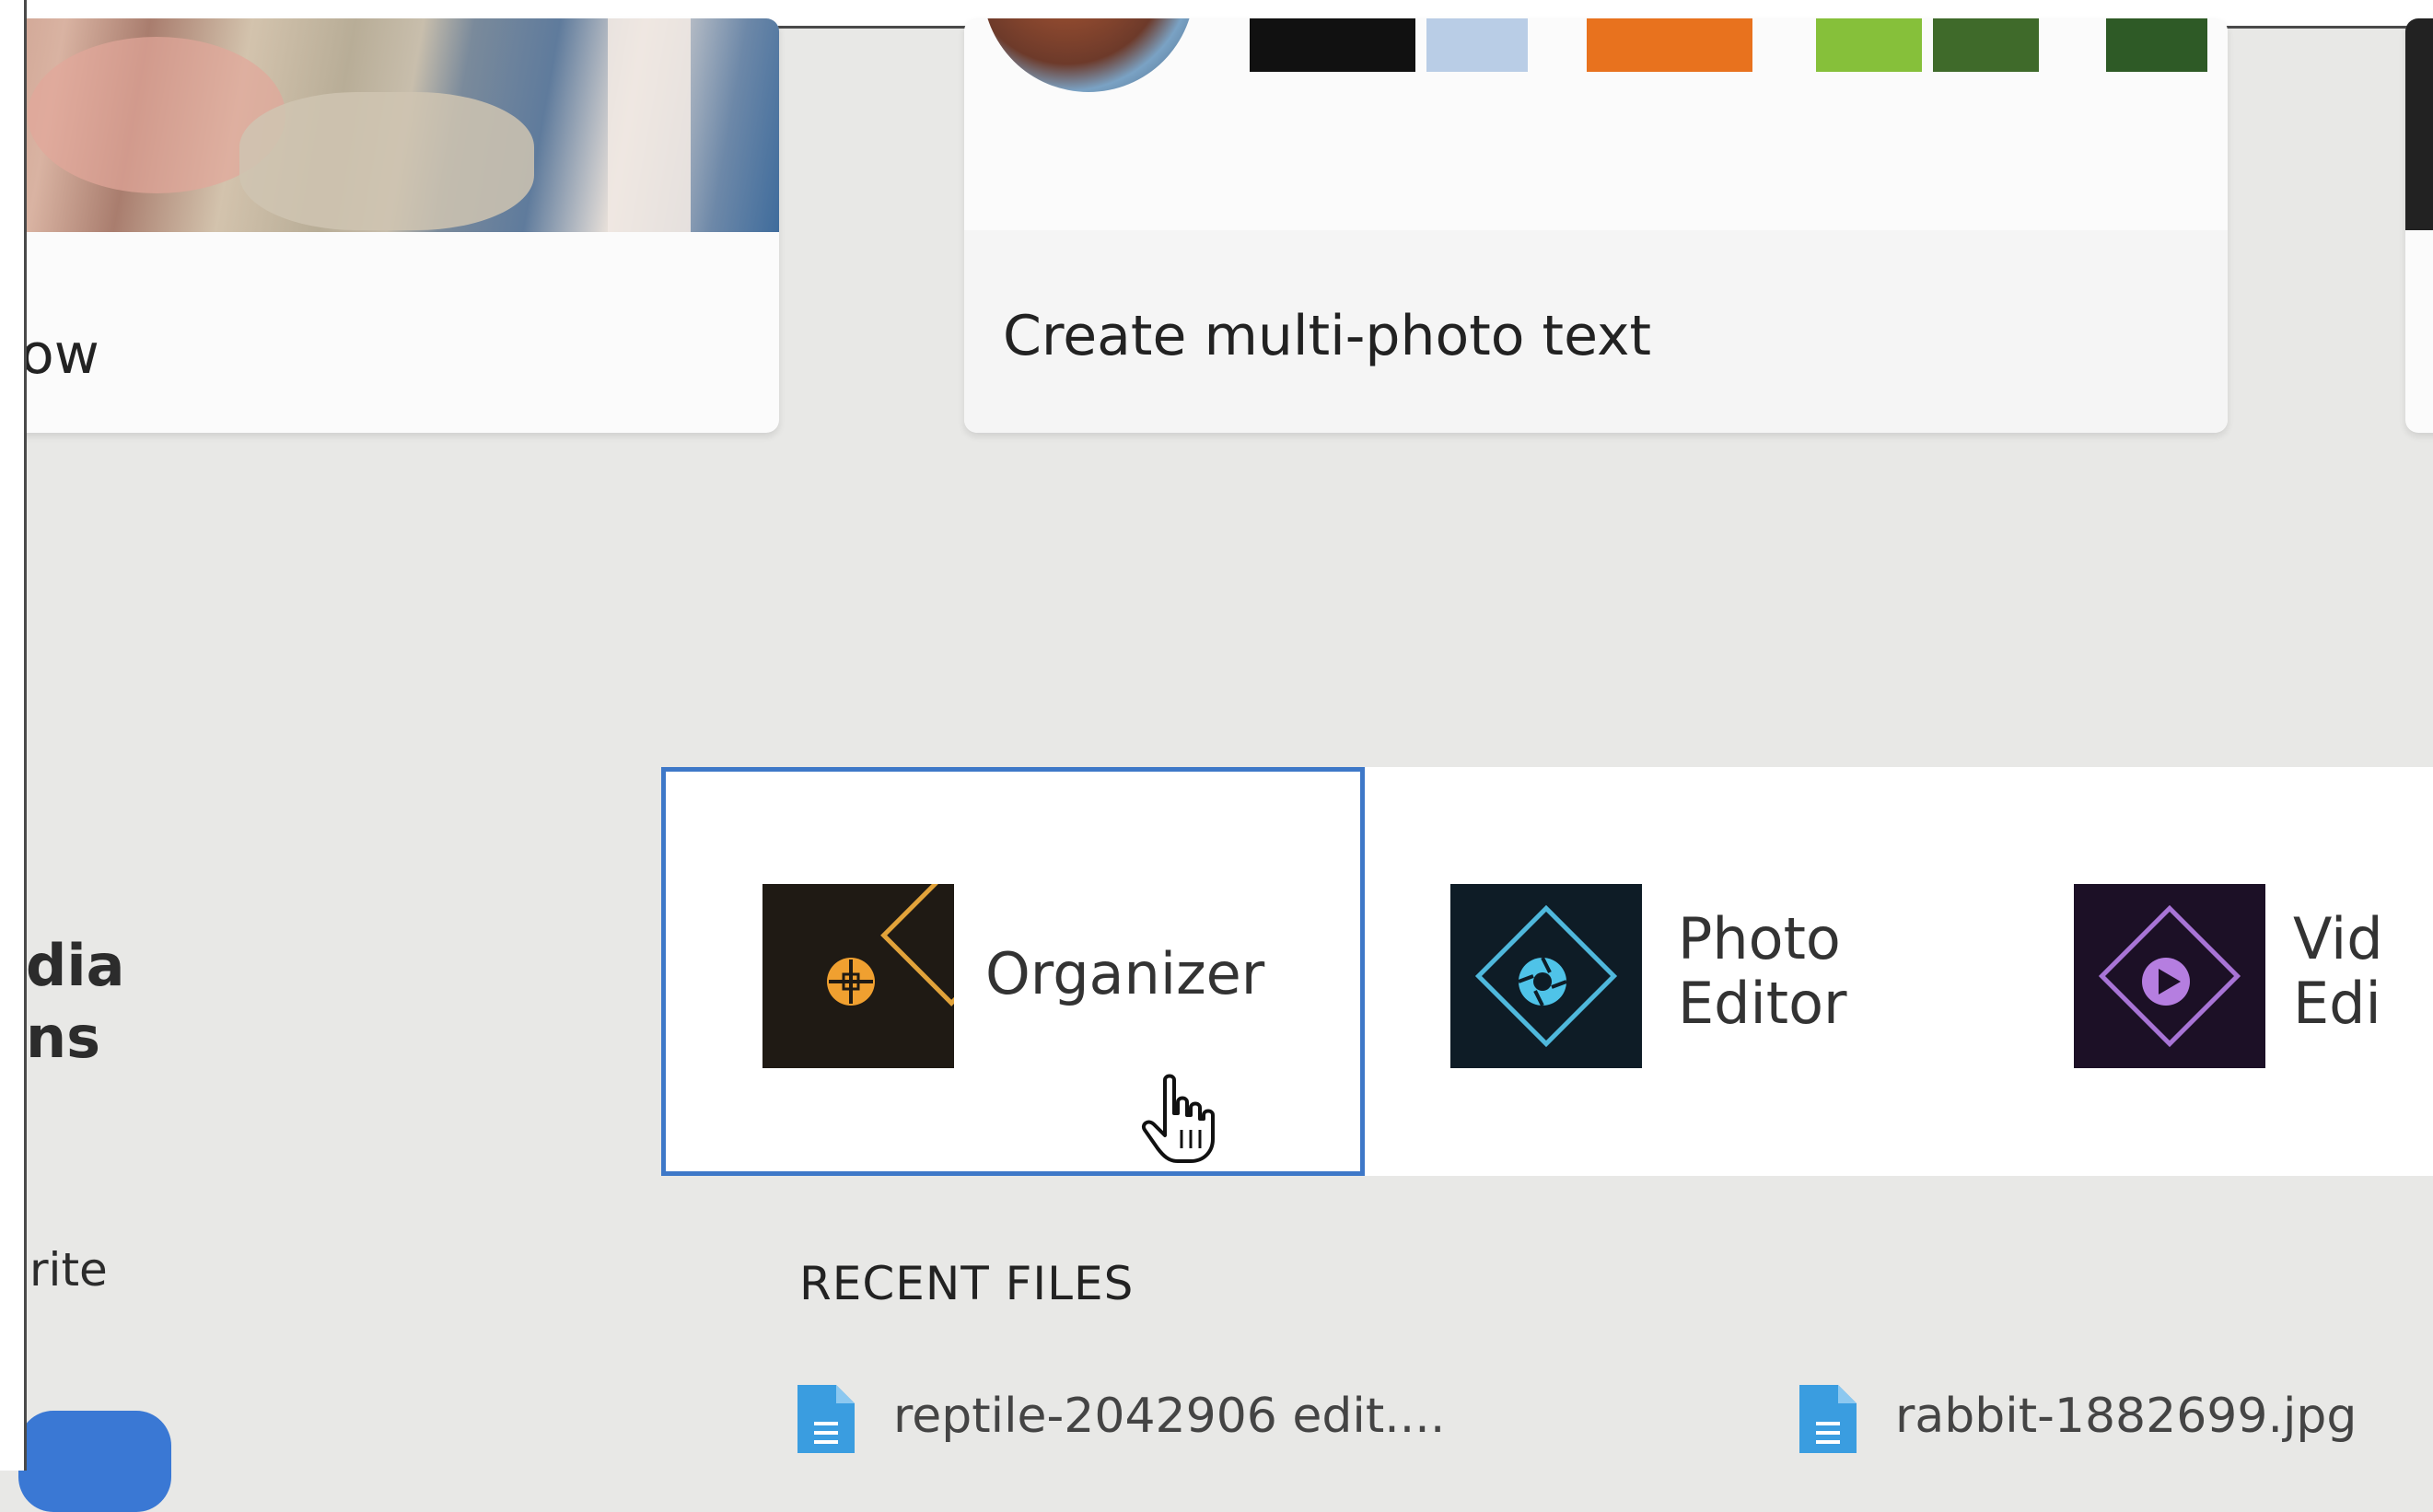 The height and width of the screenshot is (1512, 2433). Describe the element at coordinates (967, 1284) in the screenshot. I see `recent-files-heading: RECENT FILES` at that location.